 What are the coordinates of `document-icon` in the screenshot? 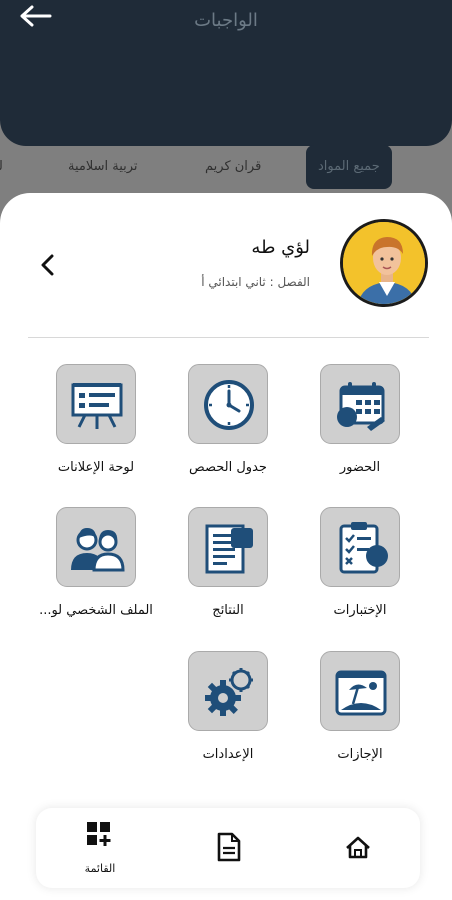 It's located at (229, 847).